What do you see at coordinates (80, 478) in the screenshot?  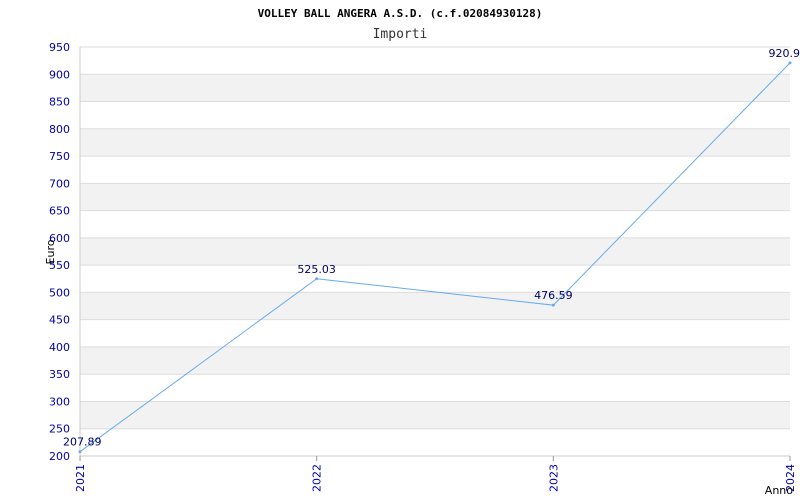 I see `x-tick-label: 2021` at bounding box center [80, 478].